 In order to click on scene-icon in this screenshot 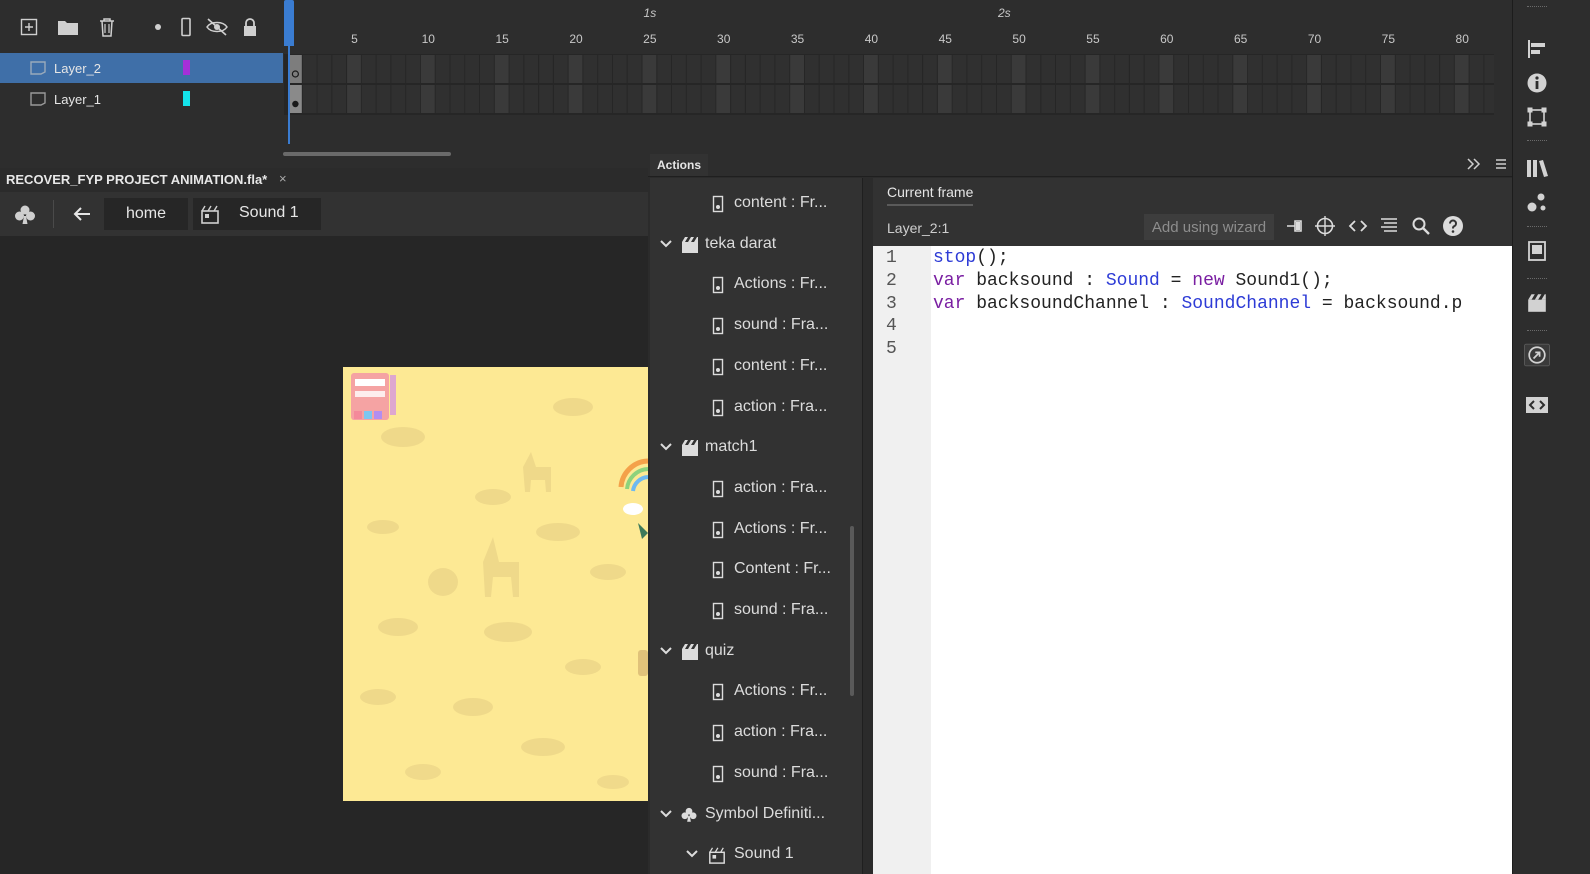, I will do `click(1537, 303)`.